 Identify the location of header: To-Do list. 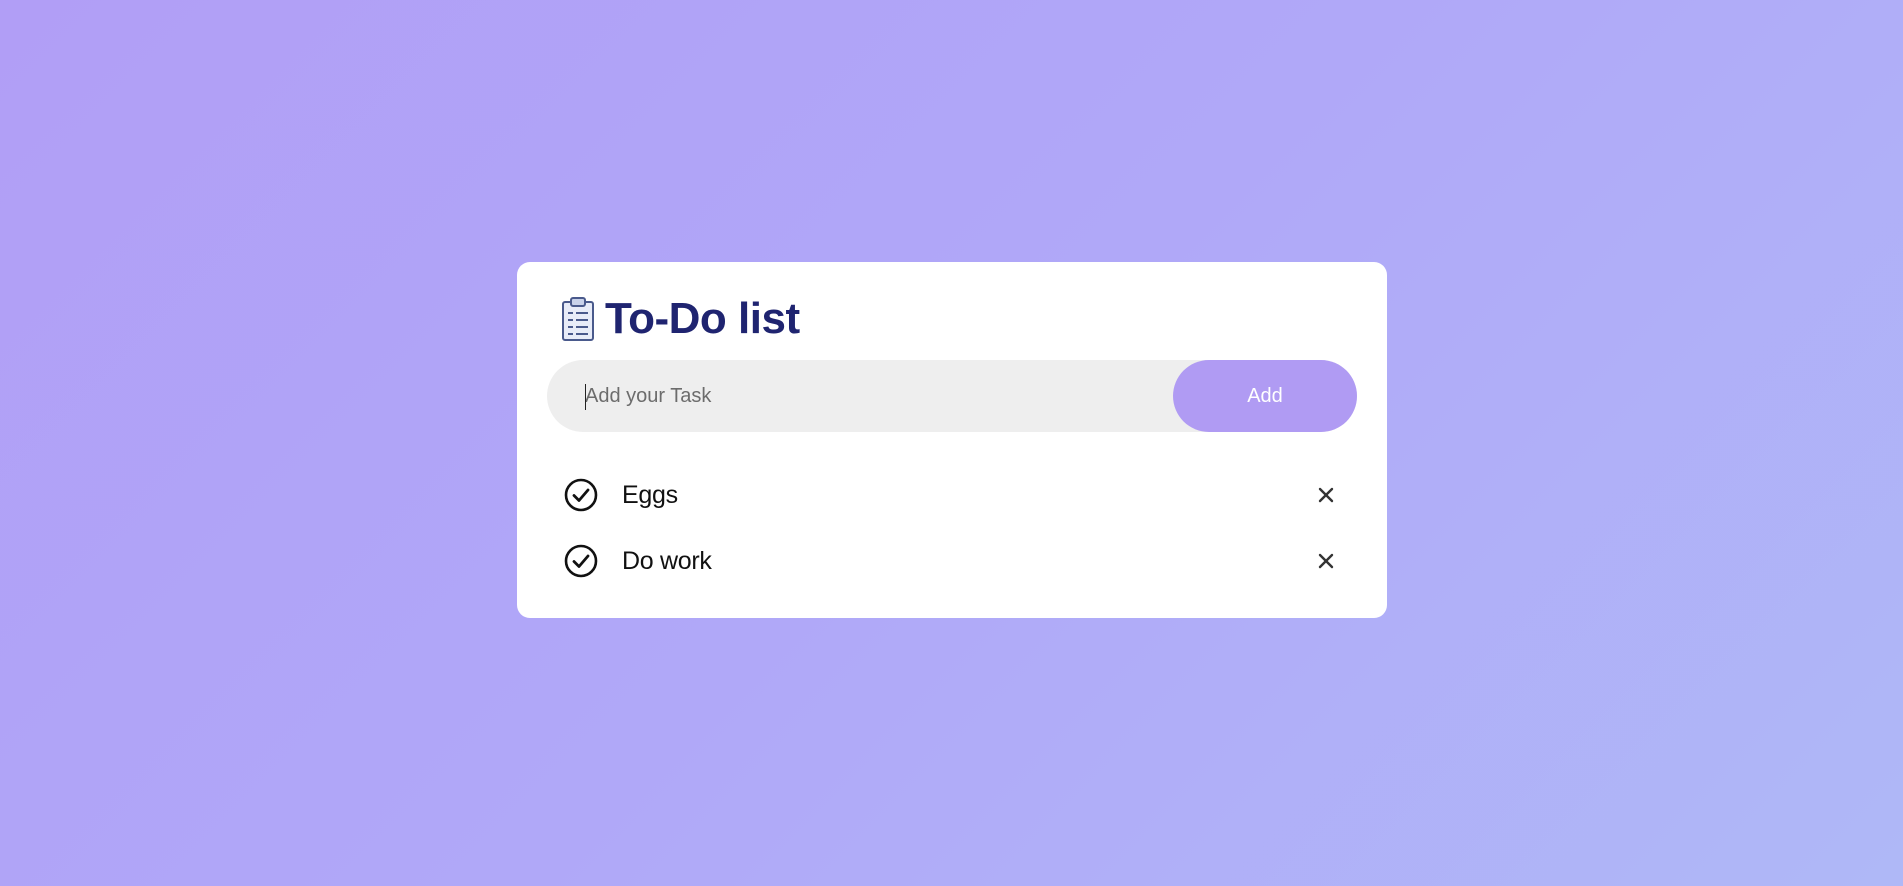
(680, 319).